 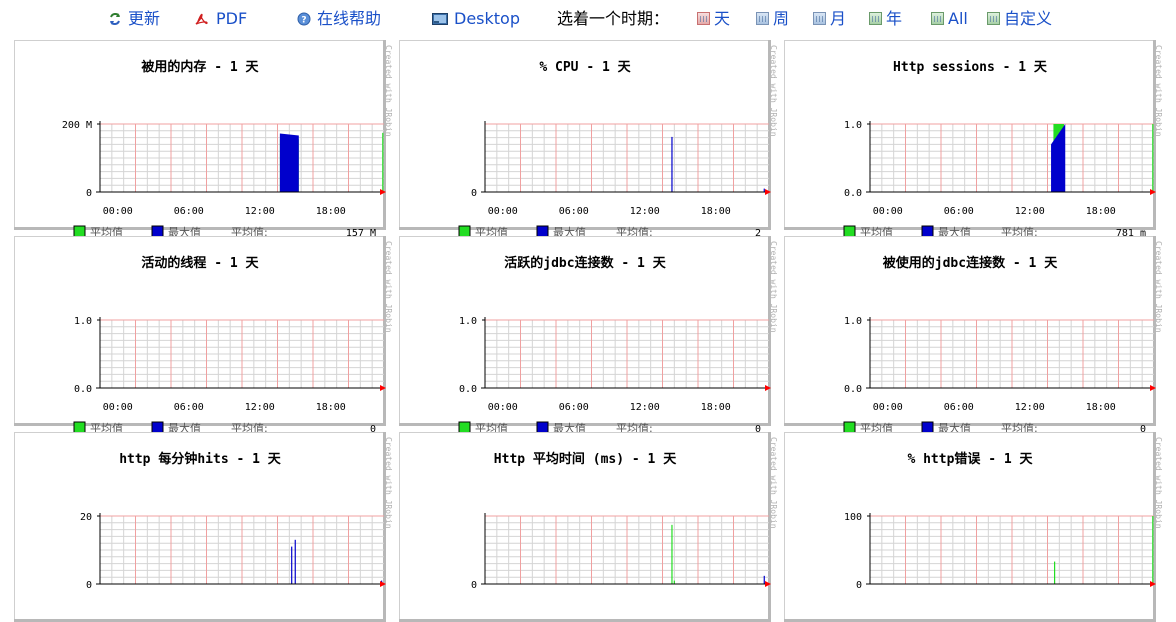 I want to click on chart-title: 被用的内存 - 1 天, so click(x=199, y=67).